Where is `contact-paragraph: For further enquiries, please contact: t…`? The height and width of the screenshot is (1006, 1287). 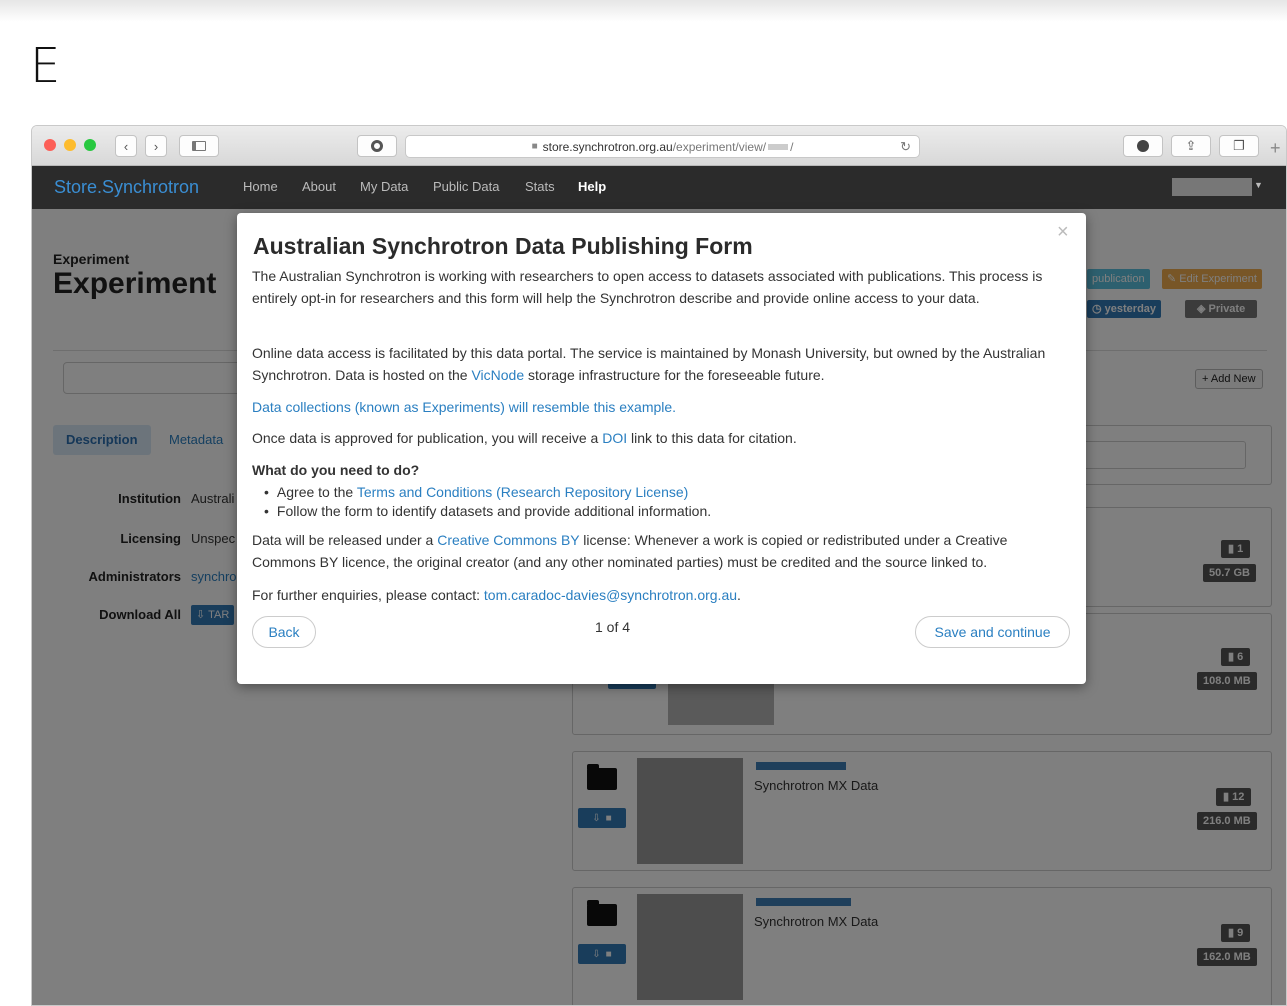
contact-paragraph: For further enquiries, please contact: t… is located at coordinates (659, 595).